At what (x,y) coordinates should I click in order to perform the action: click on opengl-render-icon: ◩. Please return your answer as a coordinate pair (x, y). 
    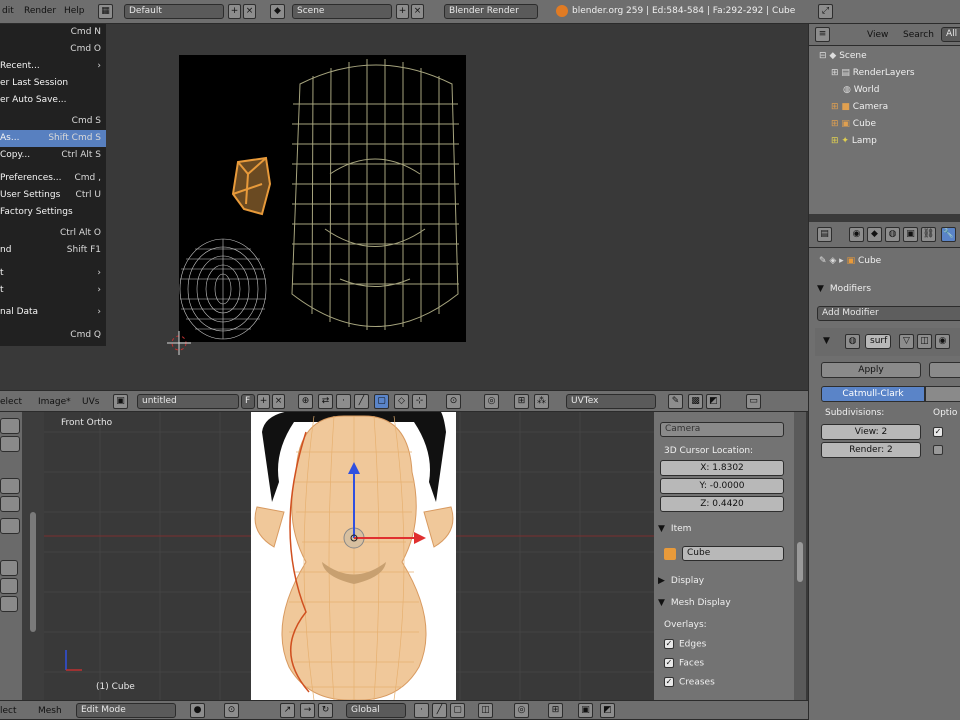
    Looking at the image, I should click on (607, 710).